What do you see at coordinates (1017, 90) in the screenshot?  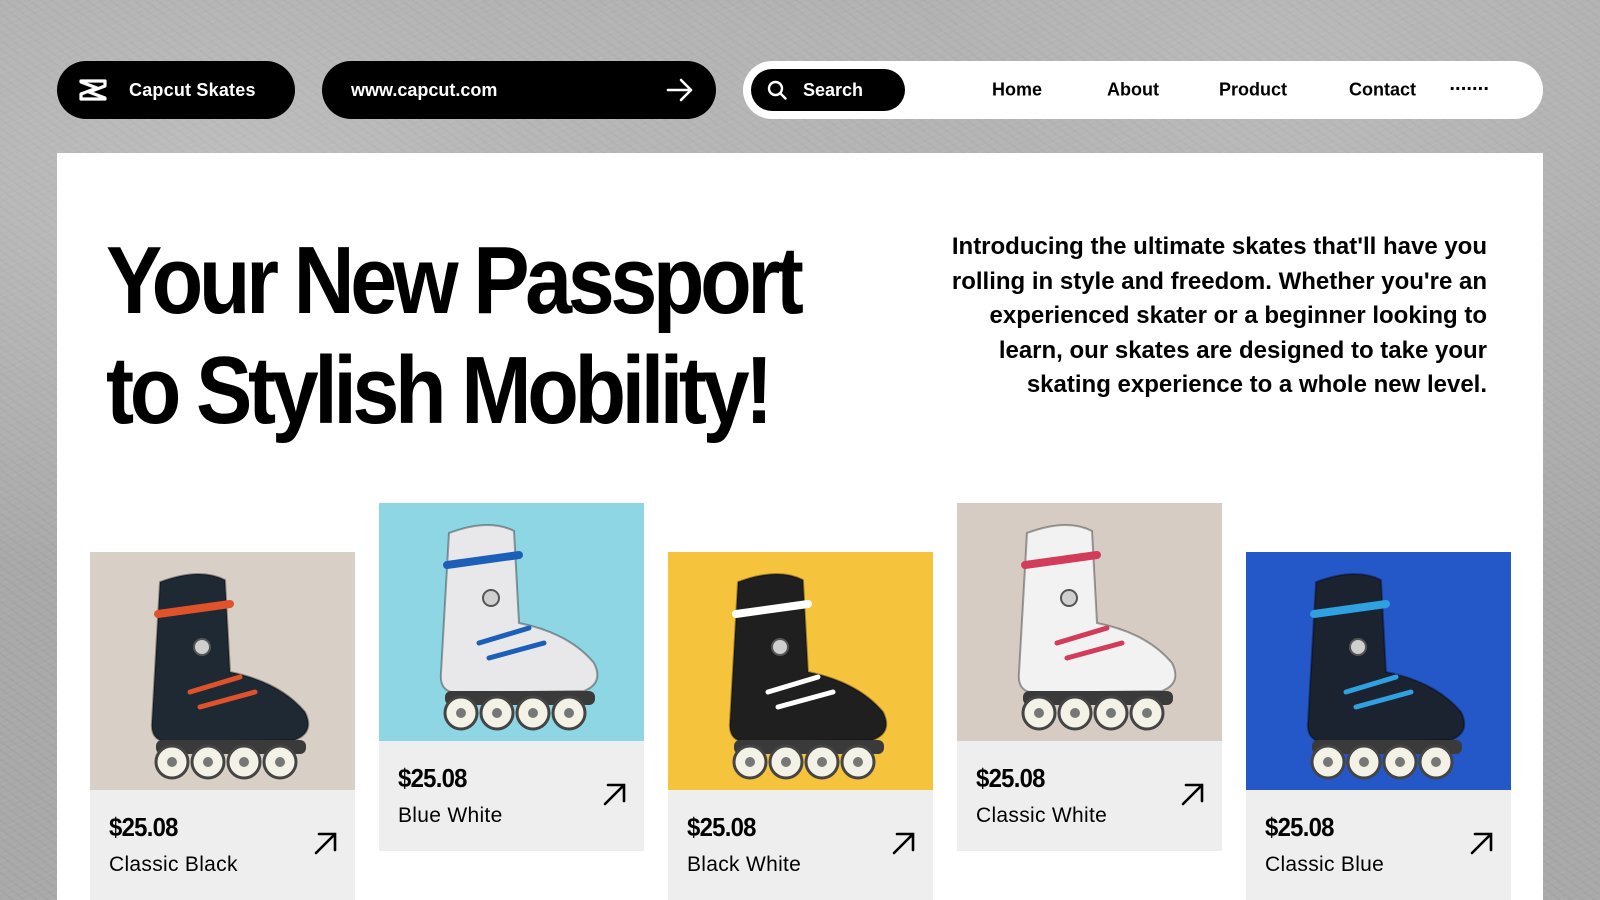 I see `nav-home: Home` at bounding box center [1017, 90].